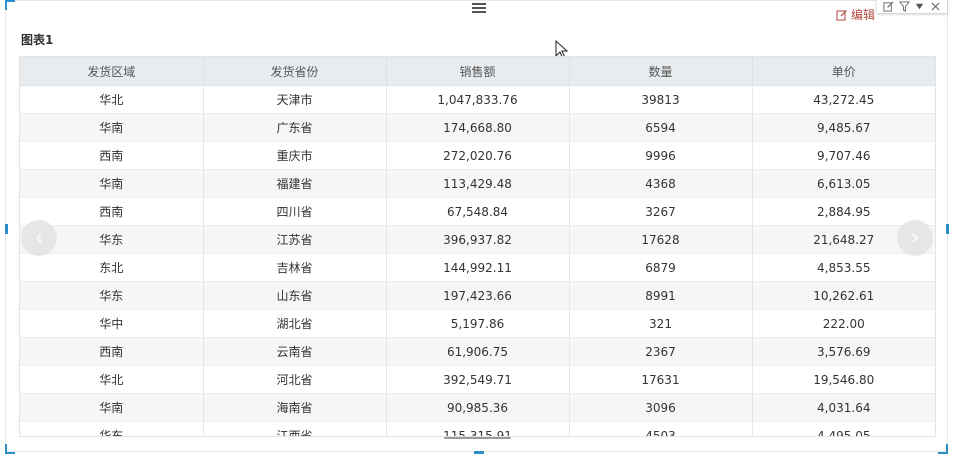 This screenshot has width=953, height=456. What do you see at coordinates (295, 239) in the screenshot?
I see `cell-province: 江苏省` at bounding box center [295, 239].